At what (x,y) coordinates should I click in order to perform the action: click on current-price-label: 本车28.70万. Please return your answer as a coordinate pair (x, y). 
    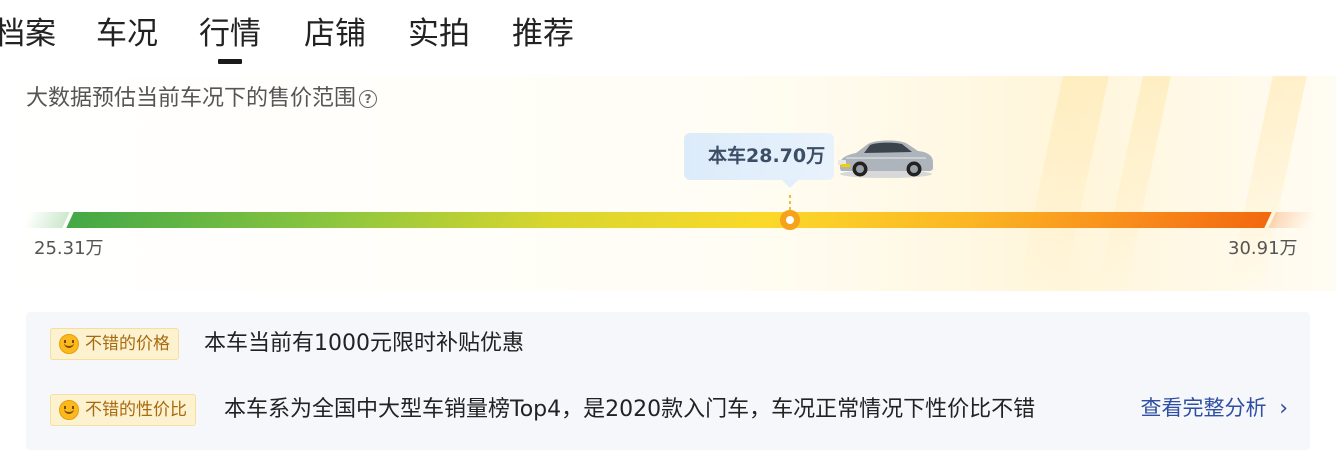
    Looking at the image, I should click on (767, 156).